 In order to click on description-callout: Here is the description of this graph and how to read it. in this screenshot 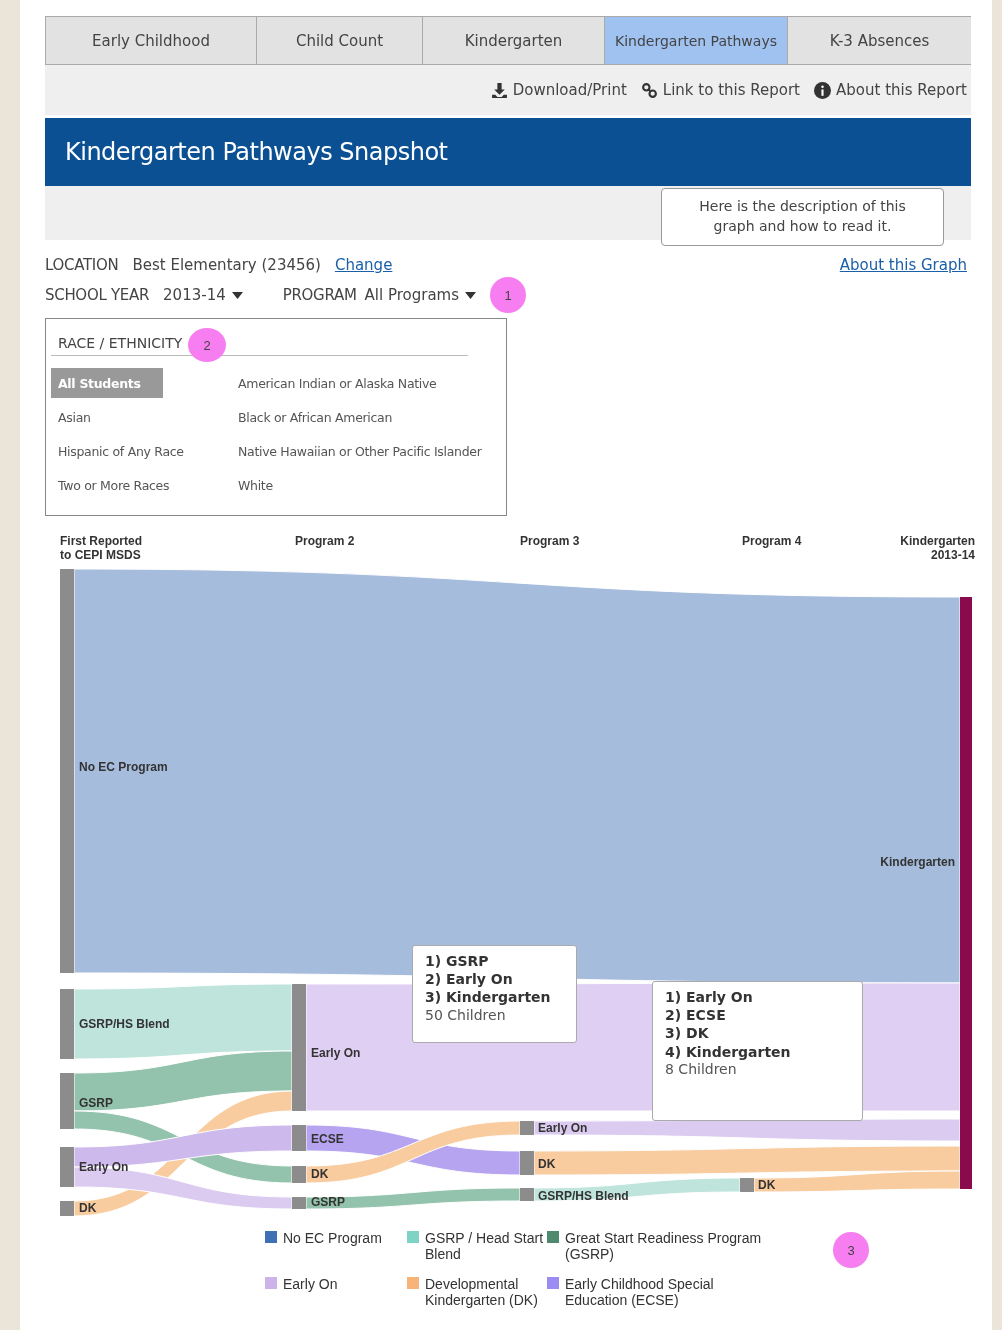, I will do `click(802, 217)`.